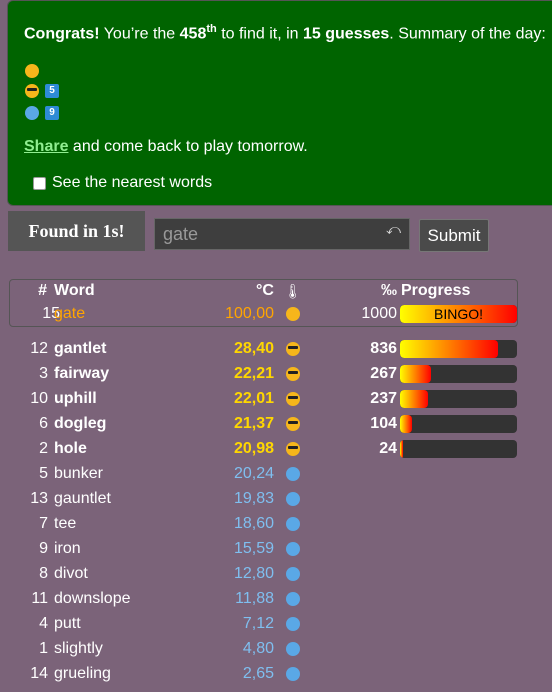 This screenshot has height=692, width=552. I want to click on guess-permille: 24, so click(388, 448).